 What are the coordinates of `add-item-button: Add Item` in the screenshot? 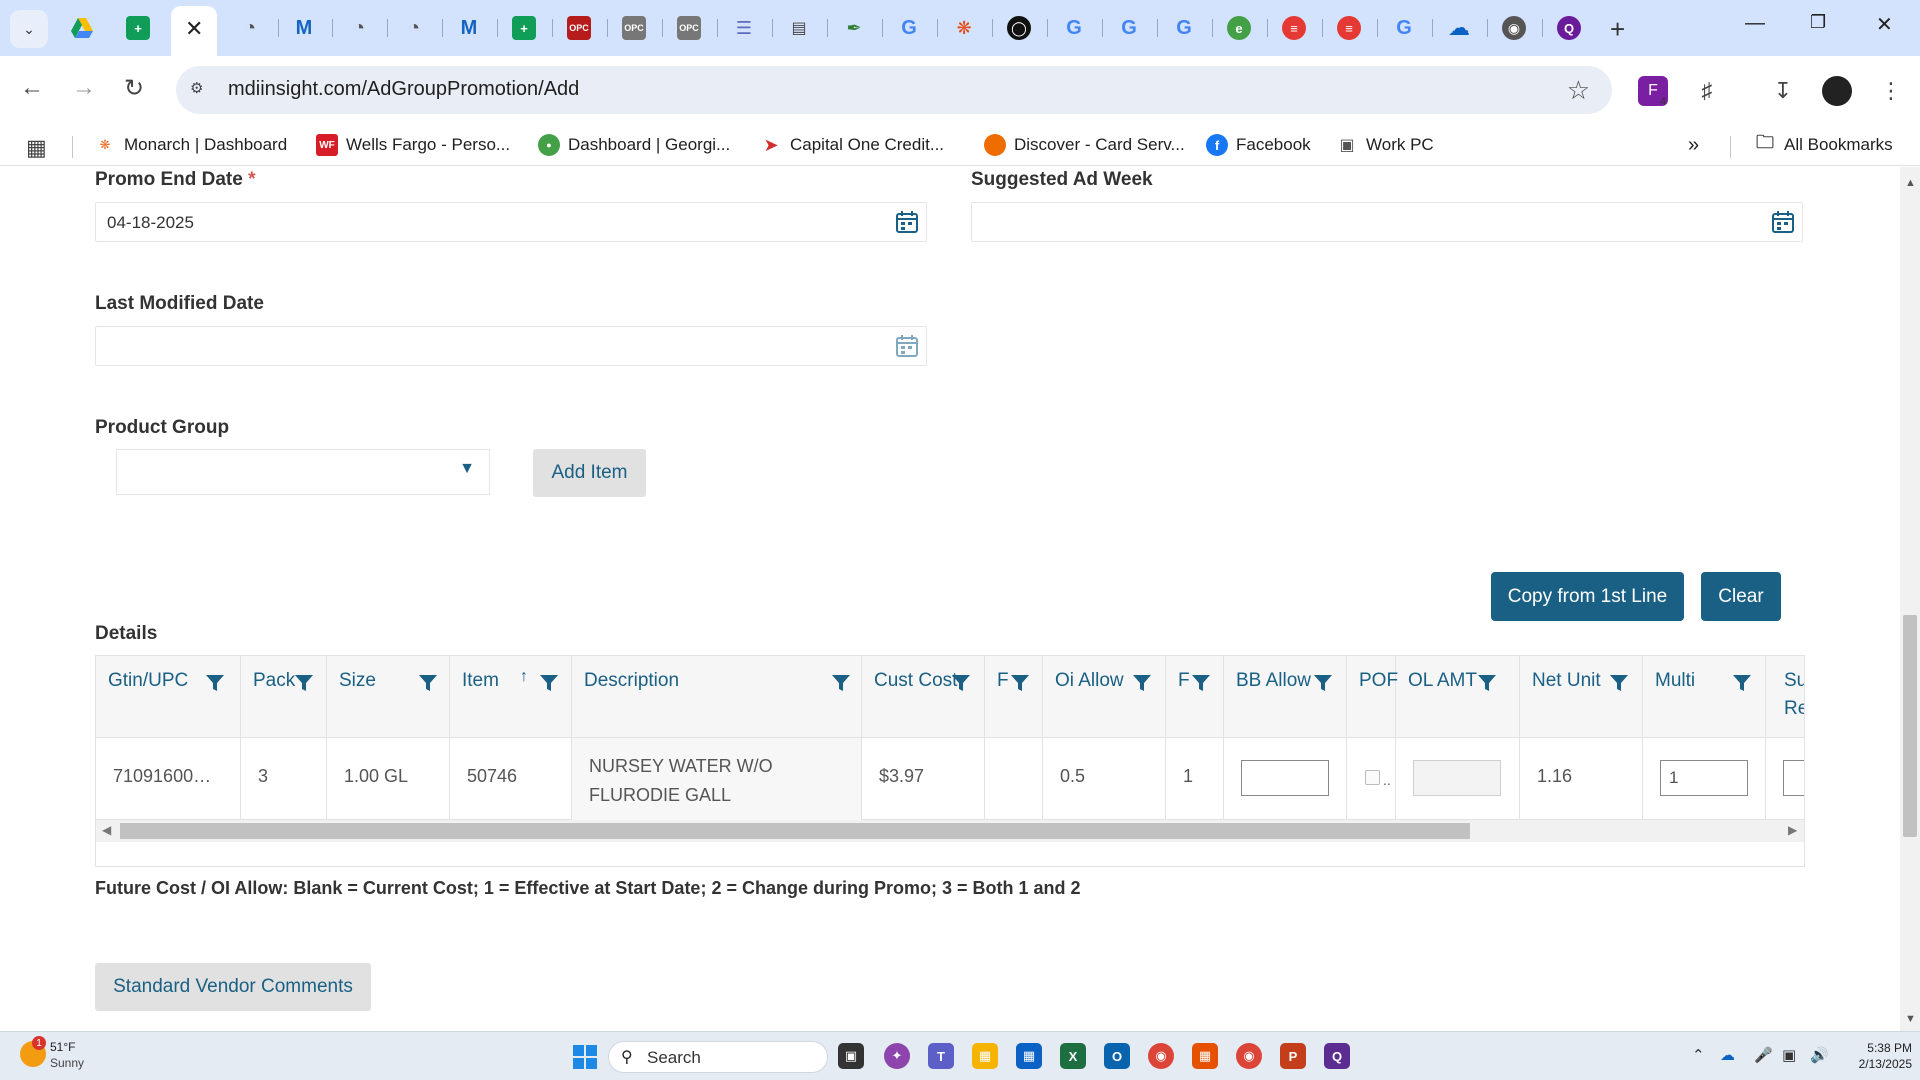 It's located at (589, 473).